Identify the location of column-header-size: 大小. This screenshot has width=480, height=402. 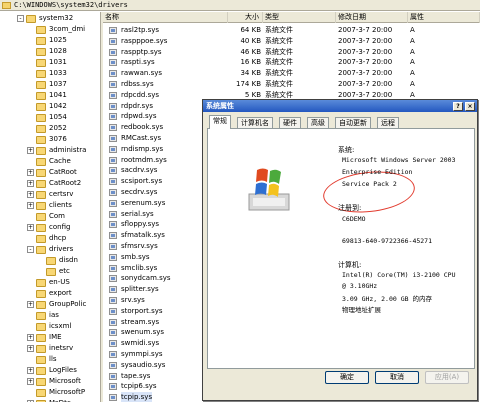
(245, 17).